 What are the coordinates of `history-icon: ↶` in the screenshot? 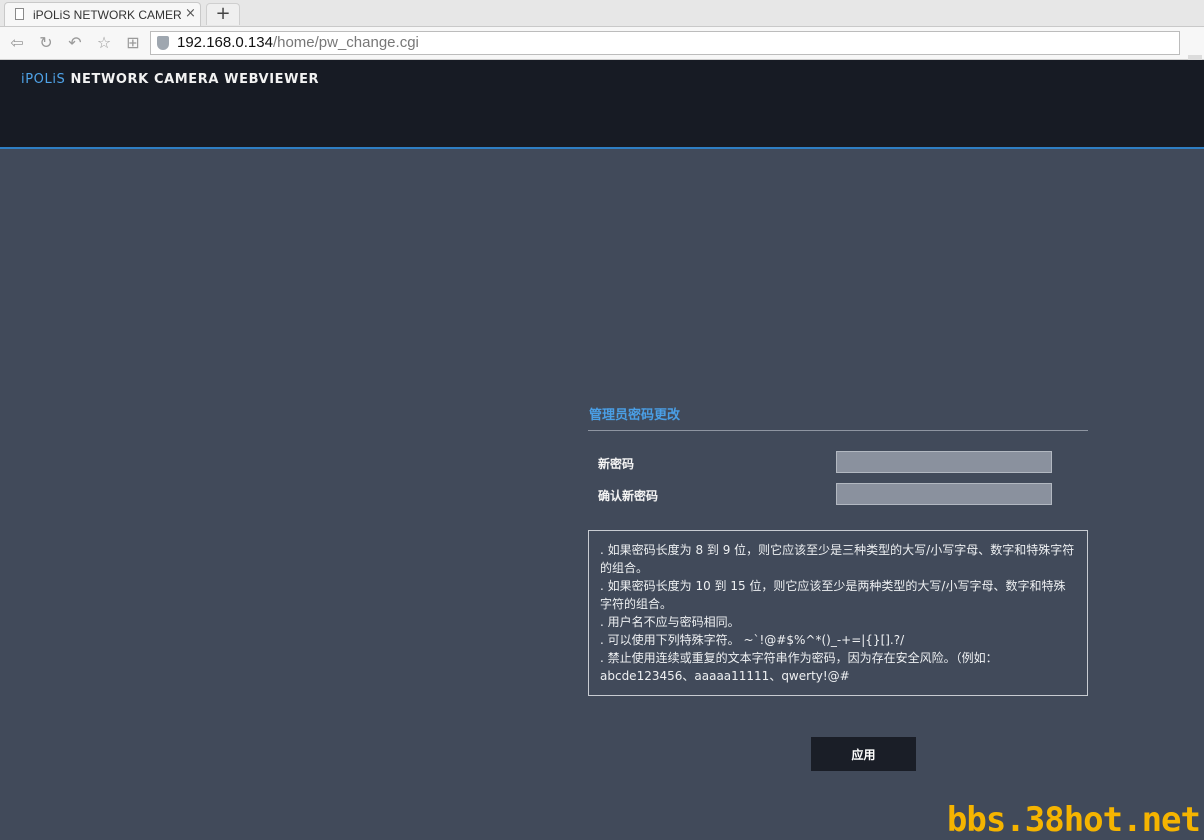 It's located at (75, 43).